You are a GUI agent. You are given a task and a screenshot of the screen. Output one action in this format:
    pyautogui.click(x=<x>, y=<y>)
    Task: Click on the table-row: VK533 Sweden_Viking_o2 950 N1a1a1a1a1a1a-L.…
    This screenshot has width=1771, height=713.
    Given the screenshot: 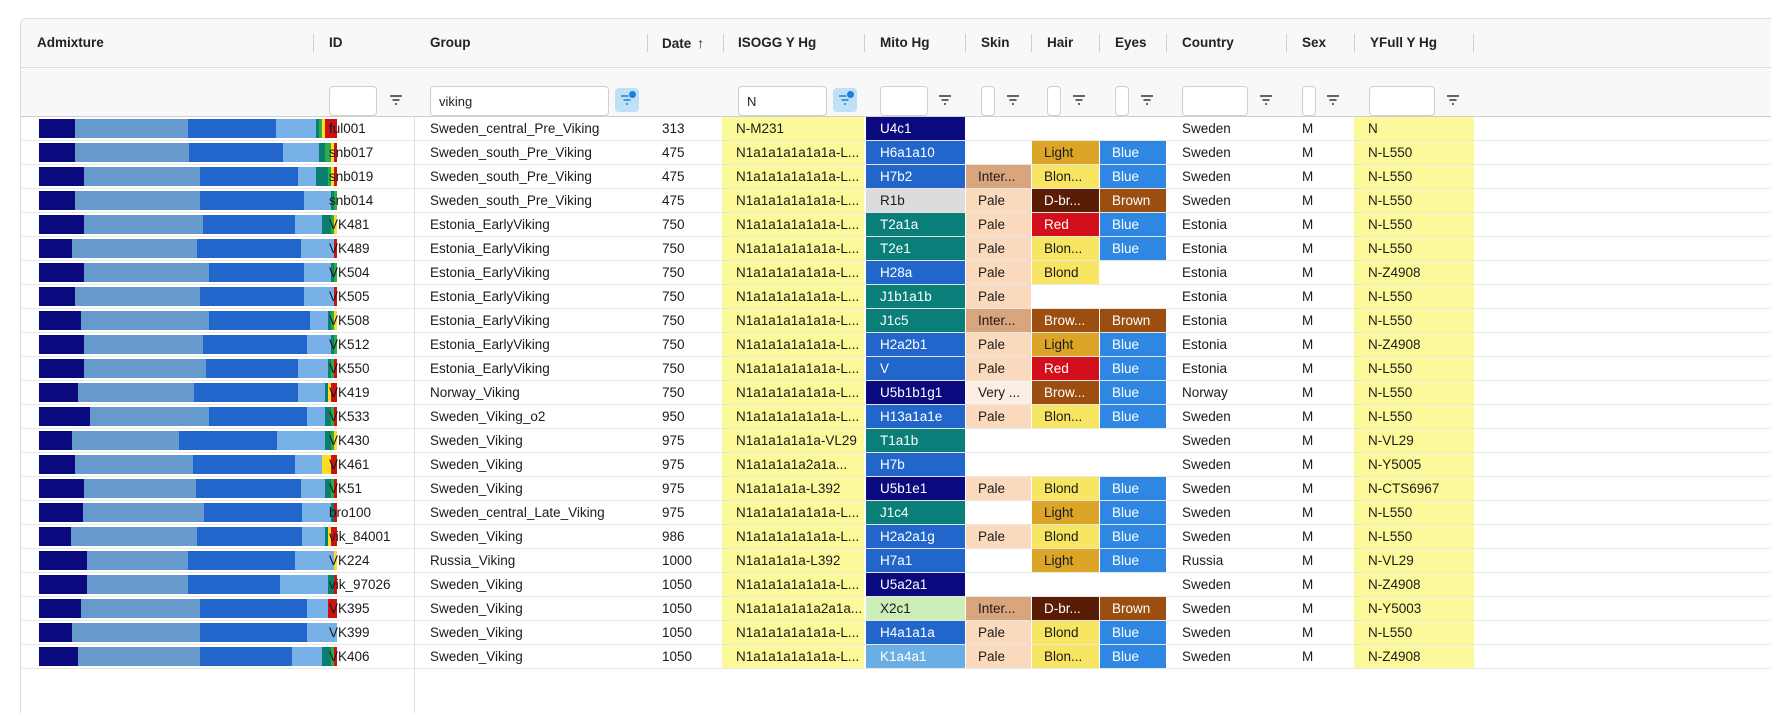 What is the action you would take?
    pyautogui.click(x=896, y=417)
    